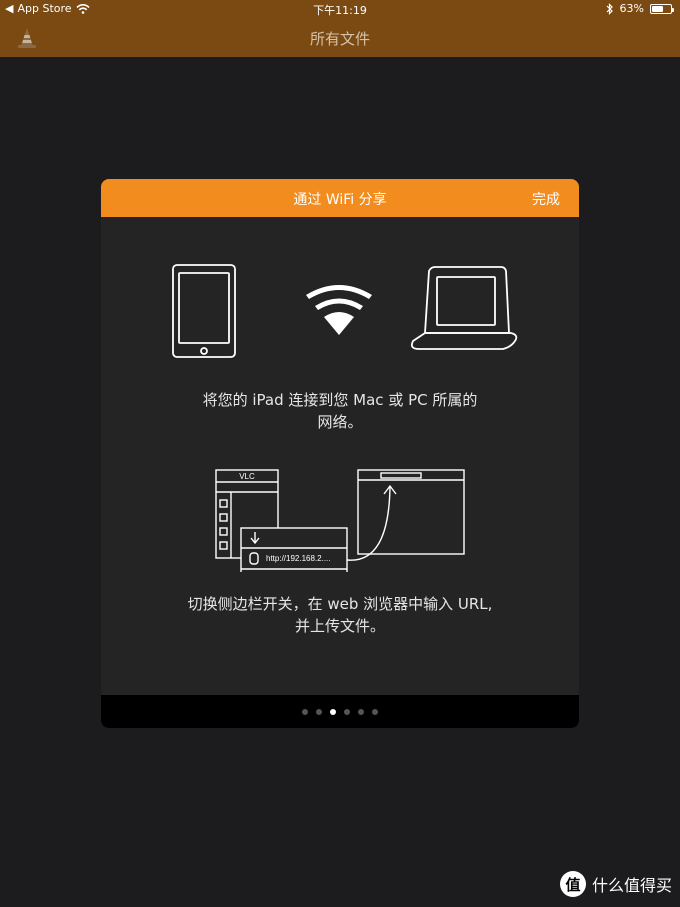 This screenshot has width=680, height=907. I want to click on battery-icon, so click(662, 8).